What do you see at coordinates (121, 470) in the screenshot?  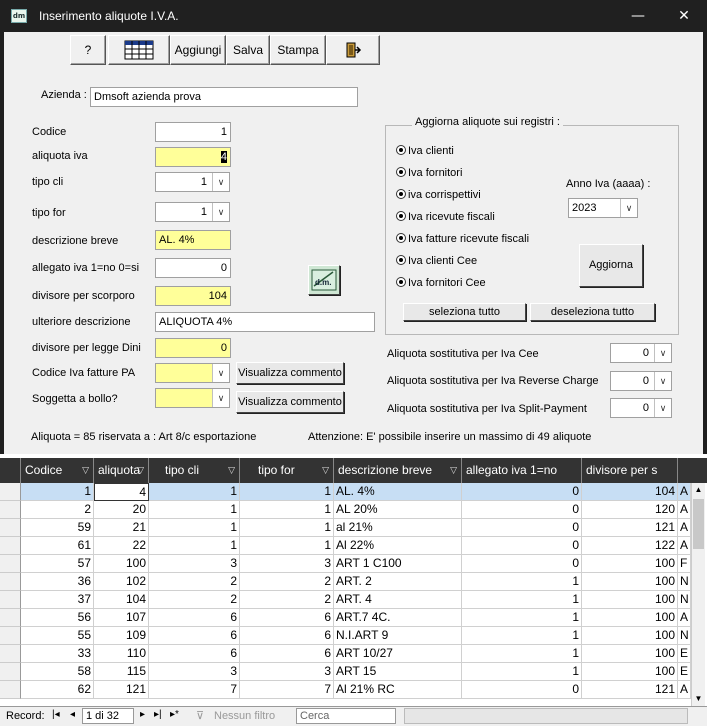 I see `col-header-aliquota: aliquota ▽` at bounding box center [121, 470].